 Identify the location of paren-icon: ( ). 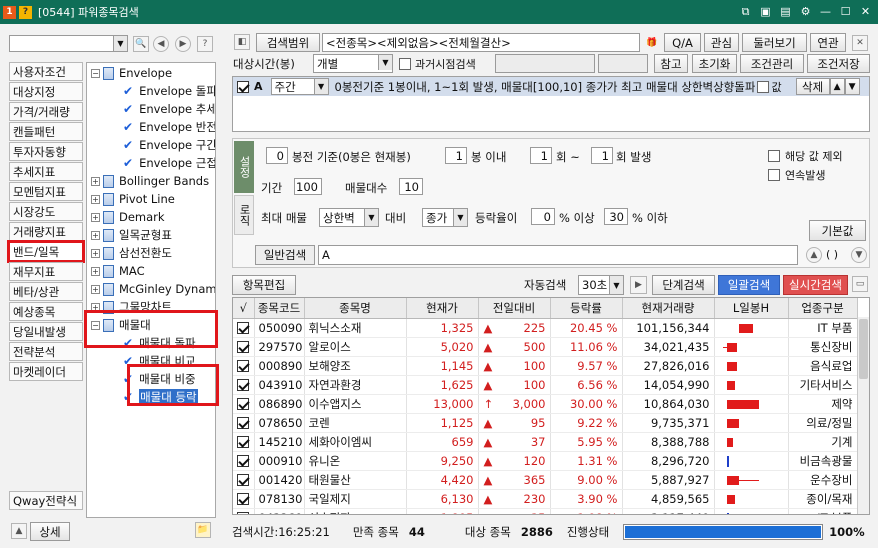
(832, 254).